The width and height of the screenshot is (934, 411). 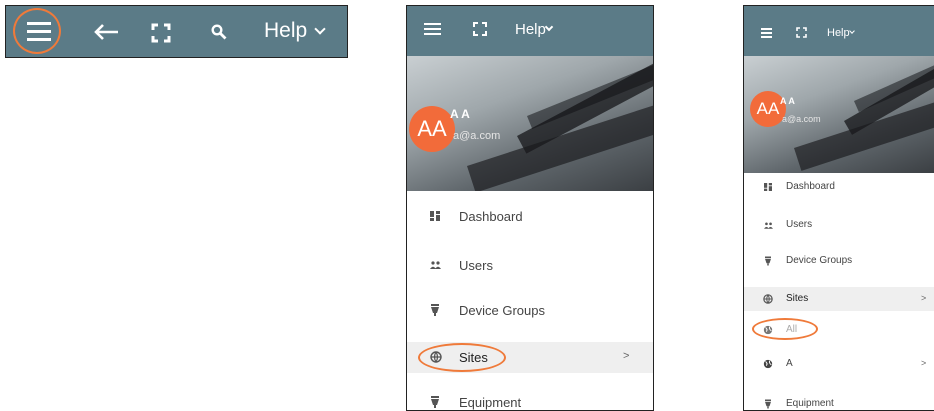 What do you see at coordinates (797, 298) in the screenshot?
I see `menu-item-label: Sites` at bounding box center [797, 298].